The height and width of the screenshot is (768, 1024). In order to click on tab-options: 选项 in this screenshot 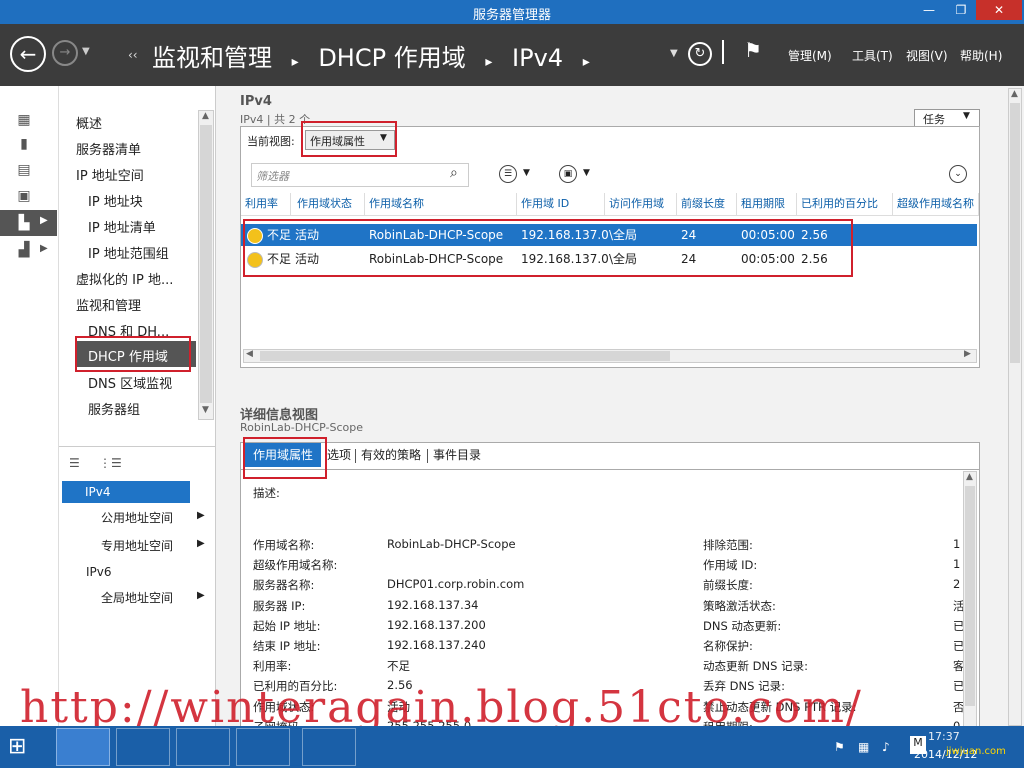, I will do `click(339, 455)`.